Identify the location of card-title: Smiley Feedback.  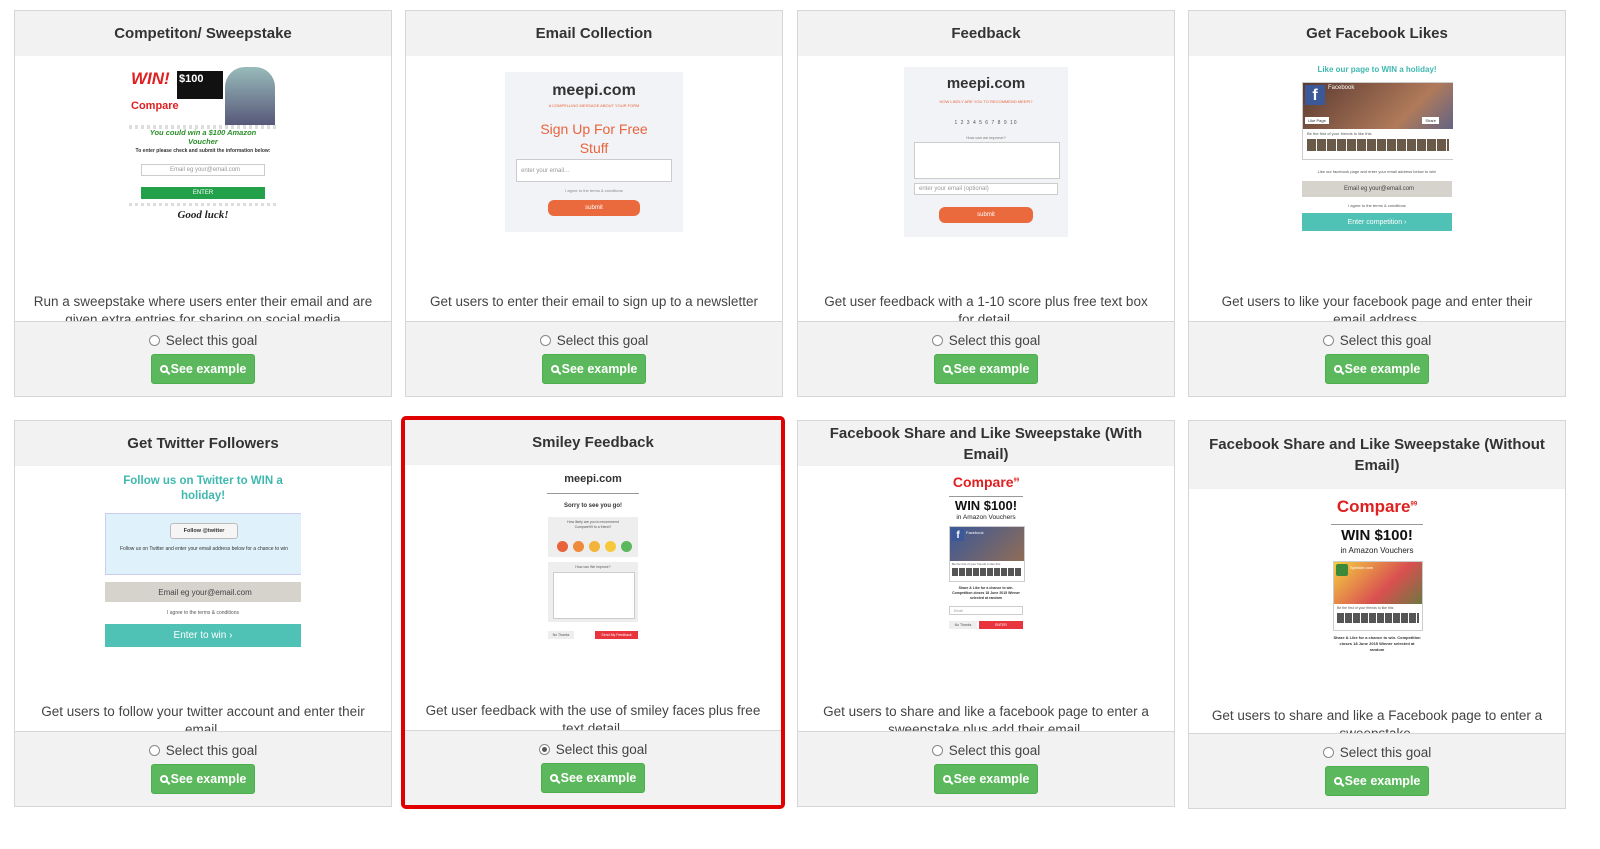
(593, 442).